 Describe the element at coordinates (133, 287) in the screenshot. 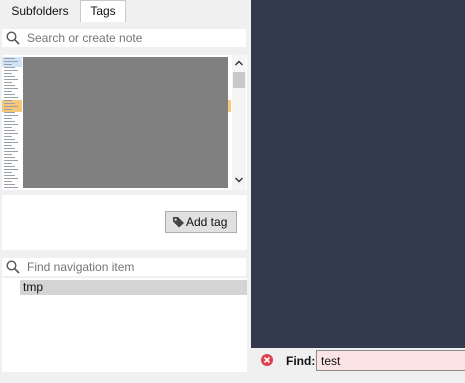

I see `navigation-item-tmp: tmp` at that location.